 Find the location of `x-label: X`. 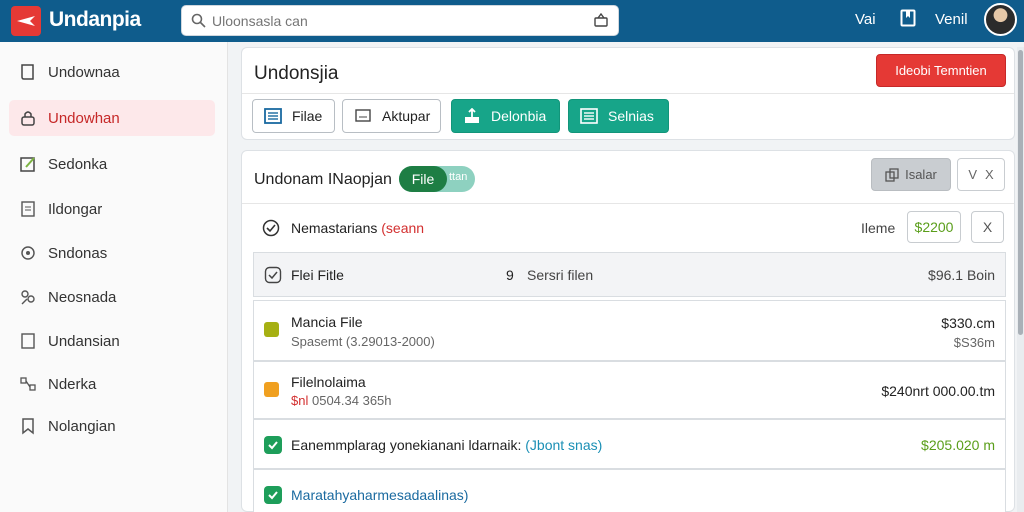

x-label: X is located at coordinates (989, 174).